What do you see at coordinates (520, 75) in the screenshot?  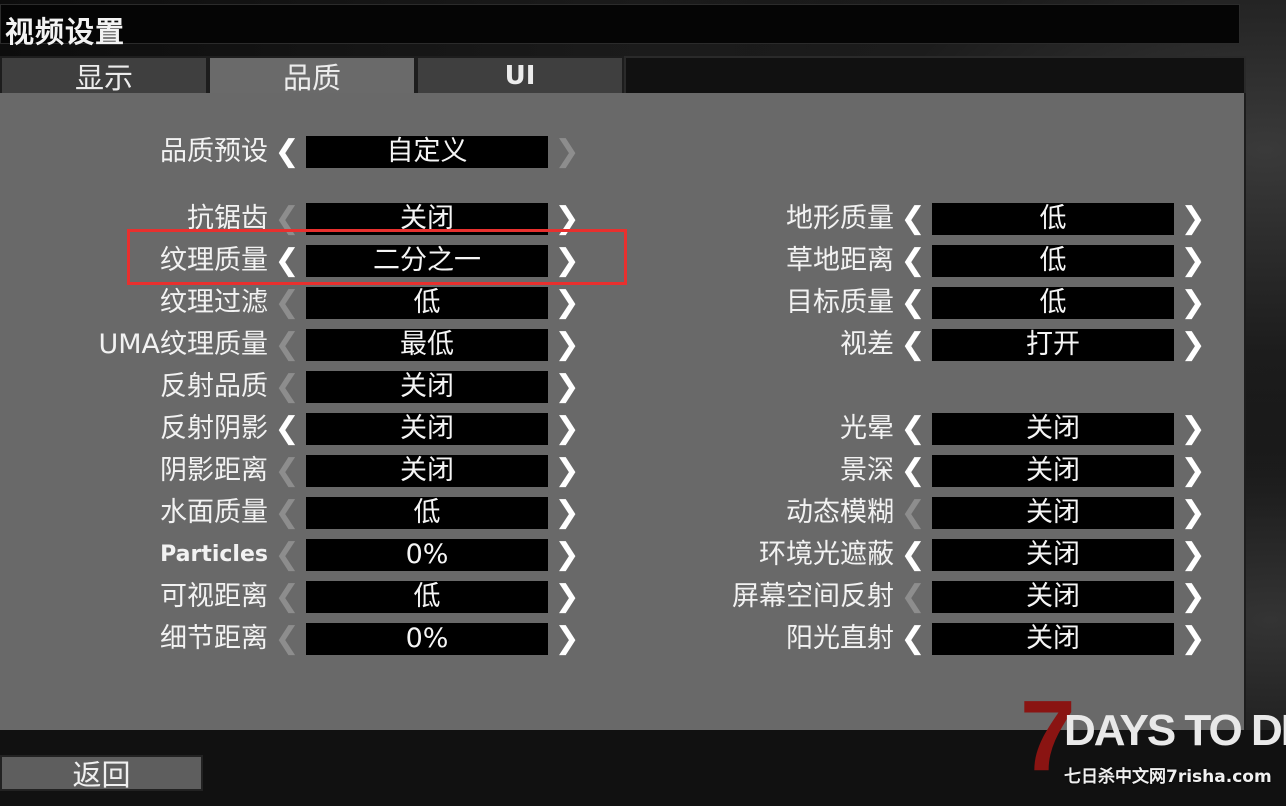 I see `tab-ui: UI` at bounding box center [520, 75].